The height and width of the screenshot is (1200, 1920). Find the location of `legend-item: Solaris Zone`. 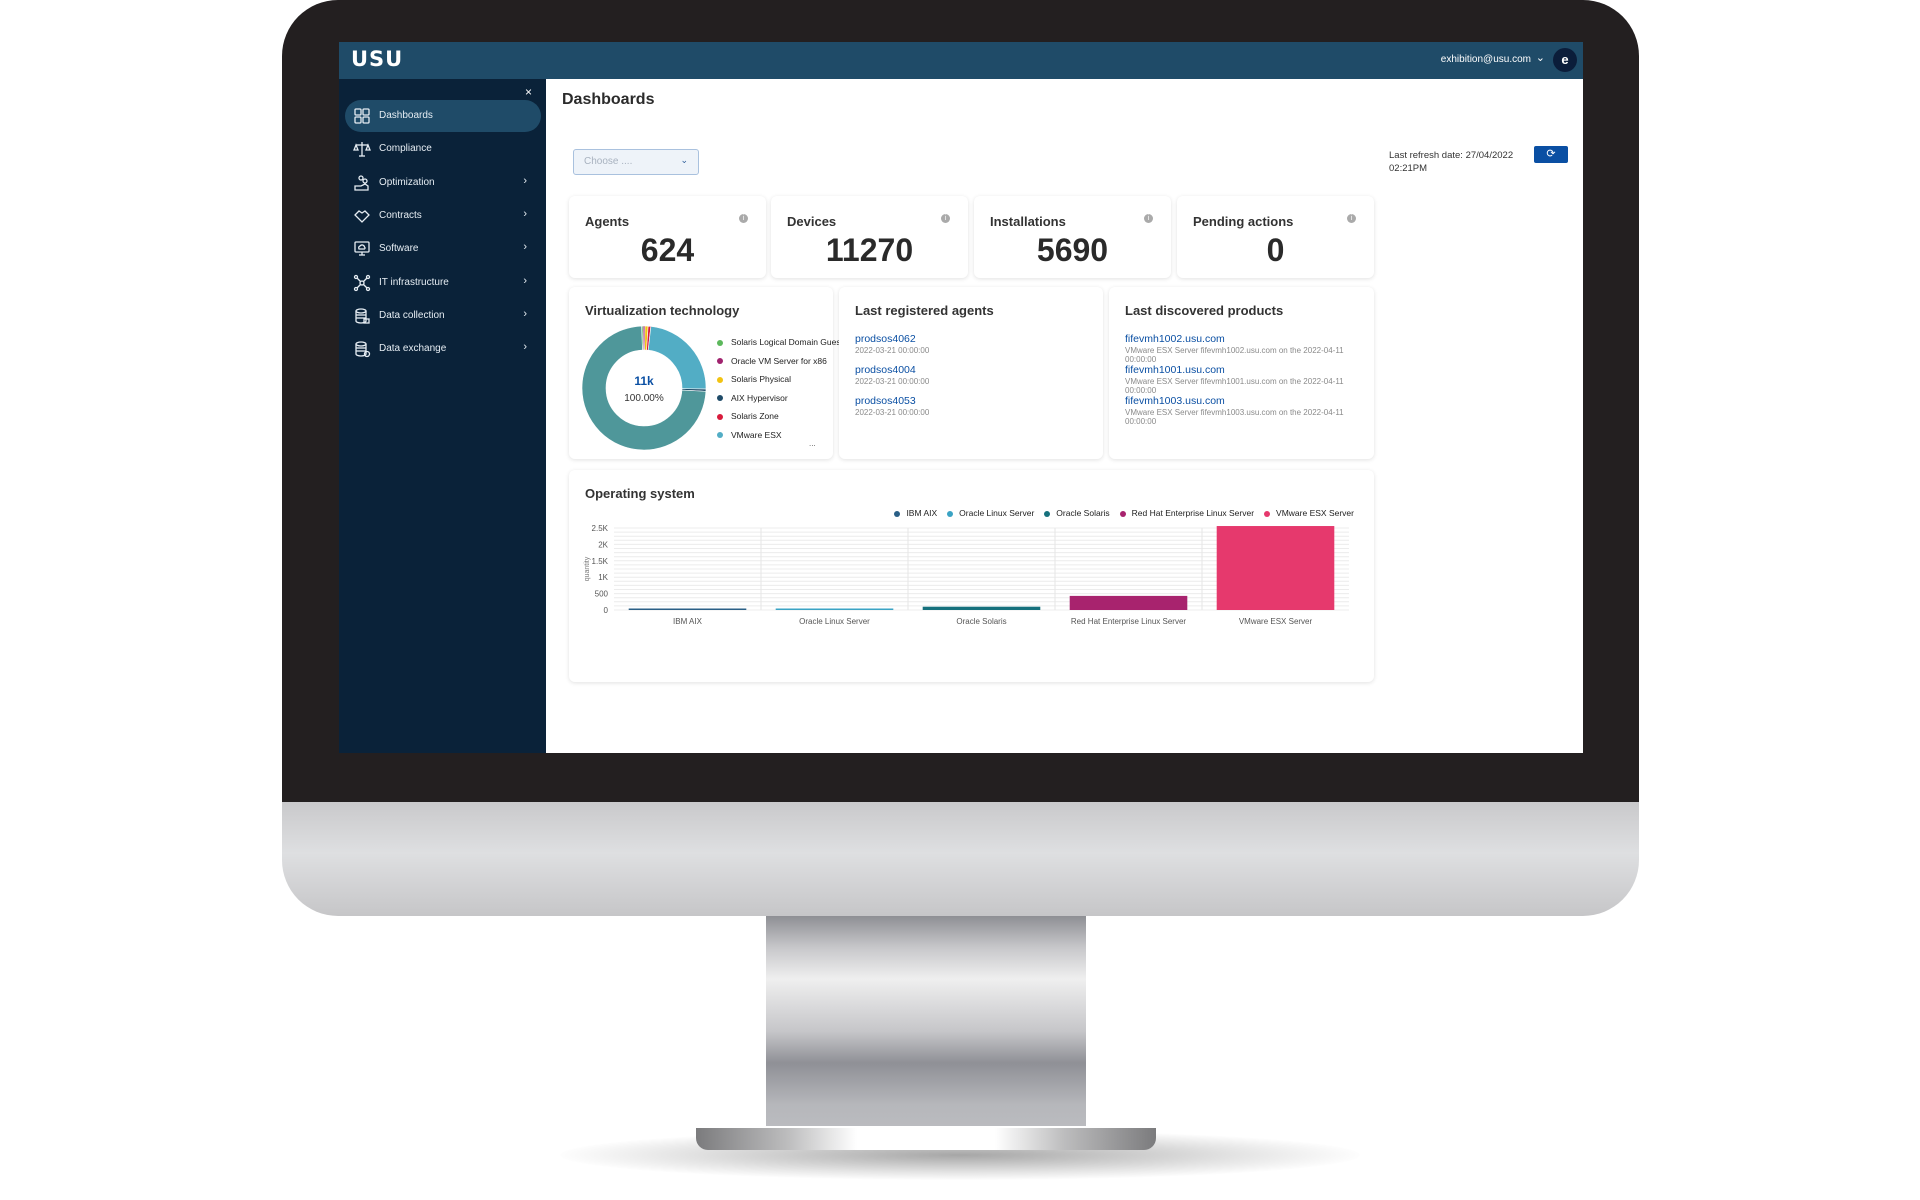

legend-item: Solaris Zone is located at coordinates (748, 416).